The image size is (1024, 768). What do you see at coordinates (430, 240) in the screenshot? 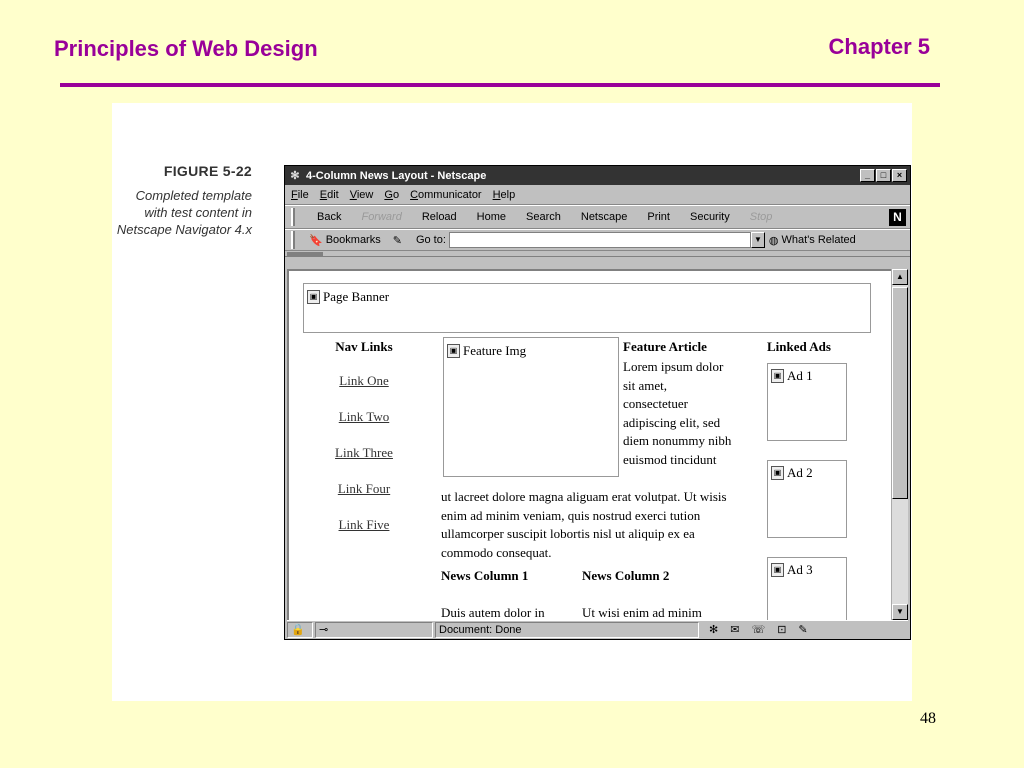
I see `goto-label: Go to:` at bounding box center [430, 240].